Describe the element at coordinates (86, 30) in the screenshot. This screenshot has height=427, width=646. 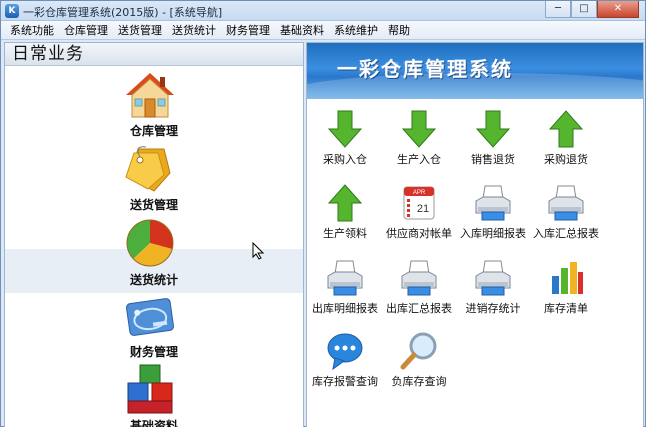
I see `menu-warehouse: 仓库管理` at that location.